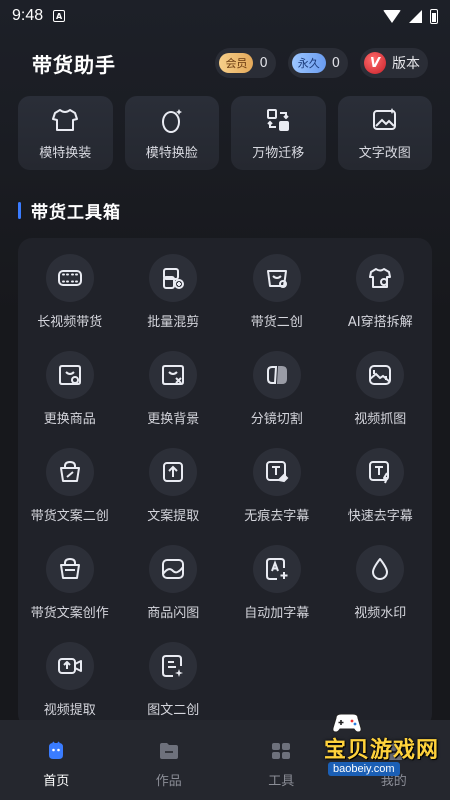 Image resolution: width=450 pixels, height=800 pixels. I want to click on section-title: 带货工具箱, so click(76, 212).